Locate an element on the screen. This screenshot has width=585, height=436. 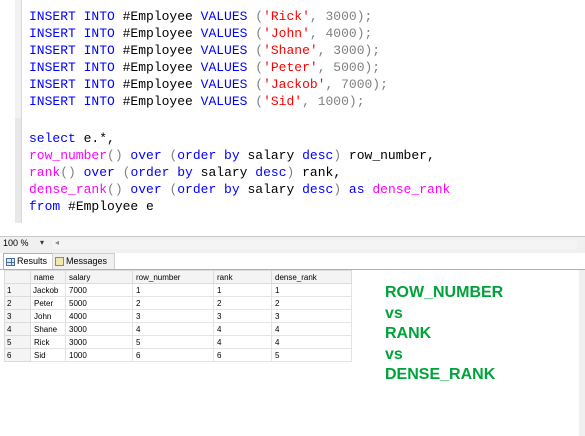
cell-row-number: 6 is located at coordinates (173, 355).